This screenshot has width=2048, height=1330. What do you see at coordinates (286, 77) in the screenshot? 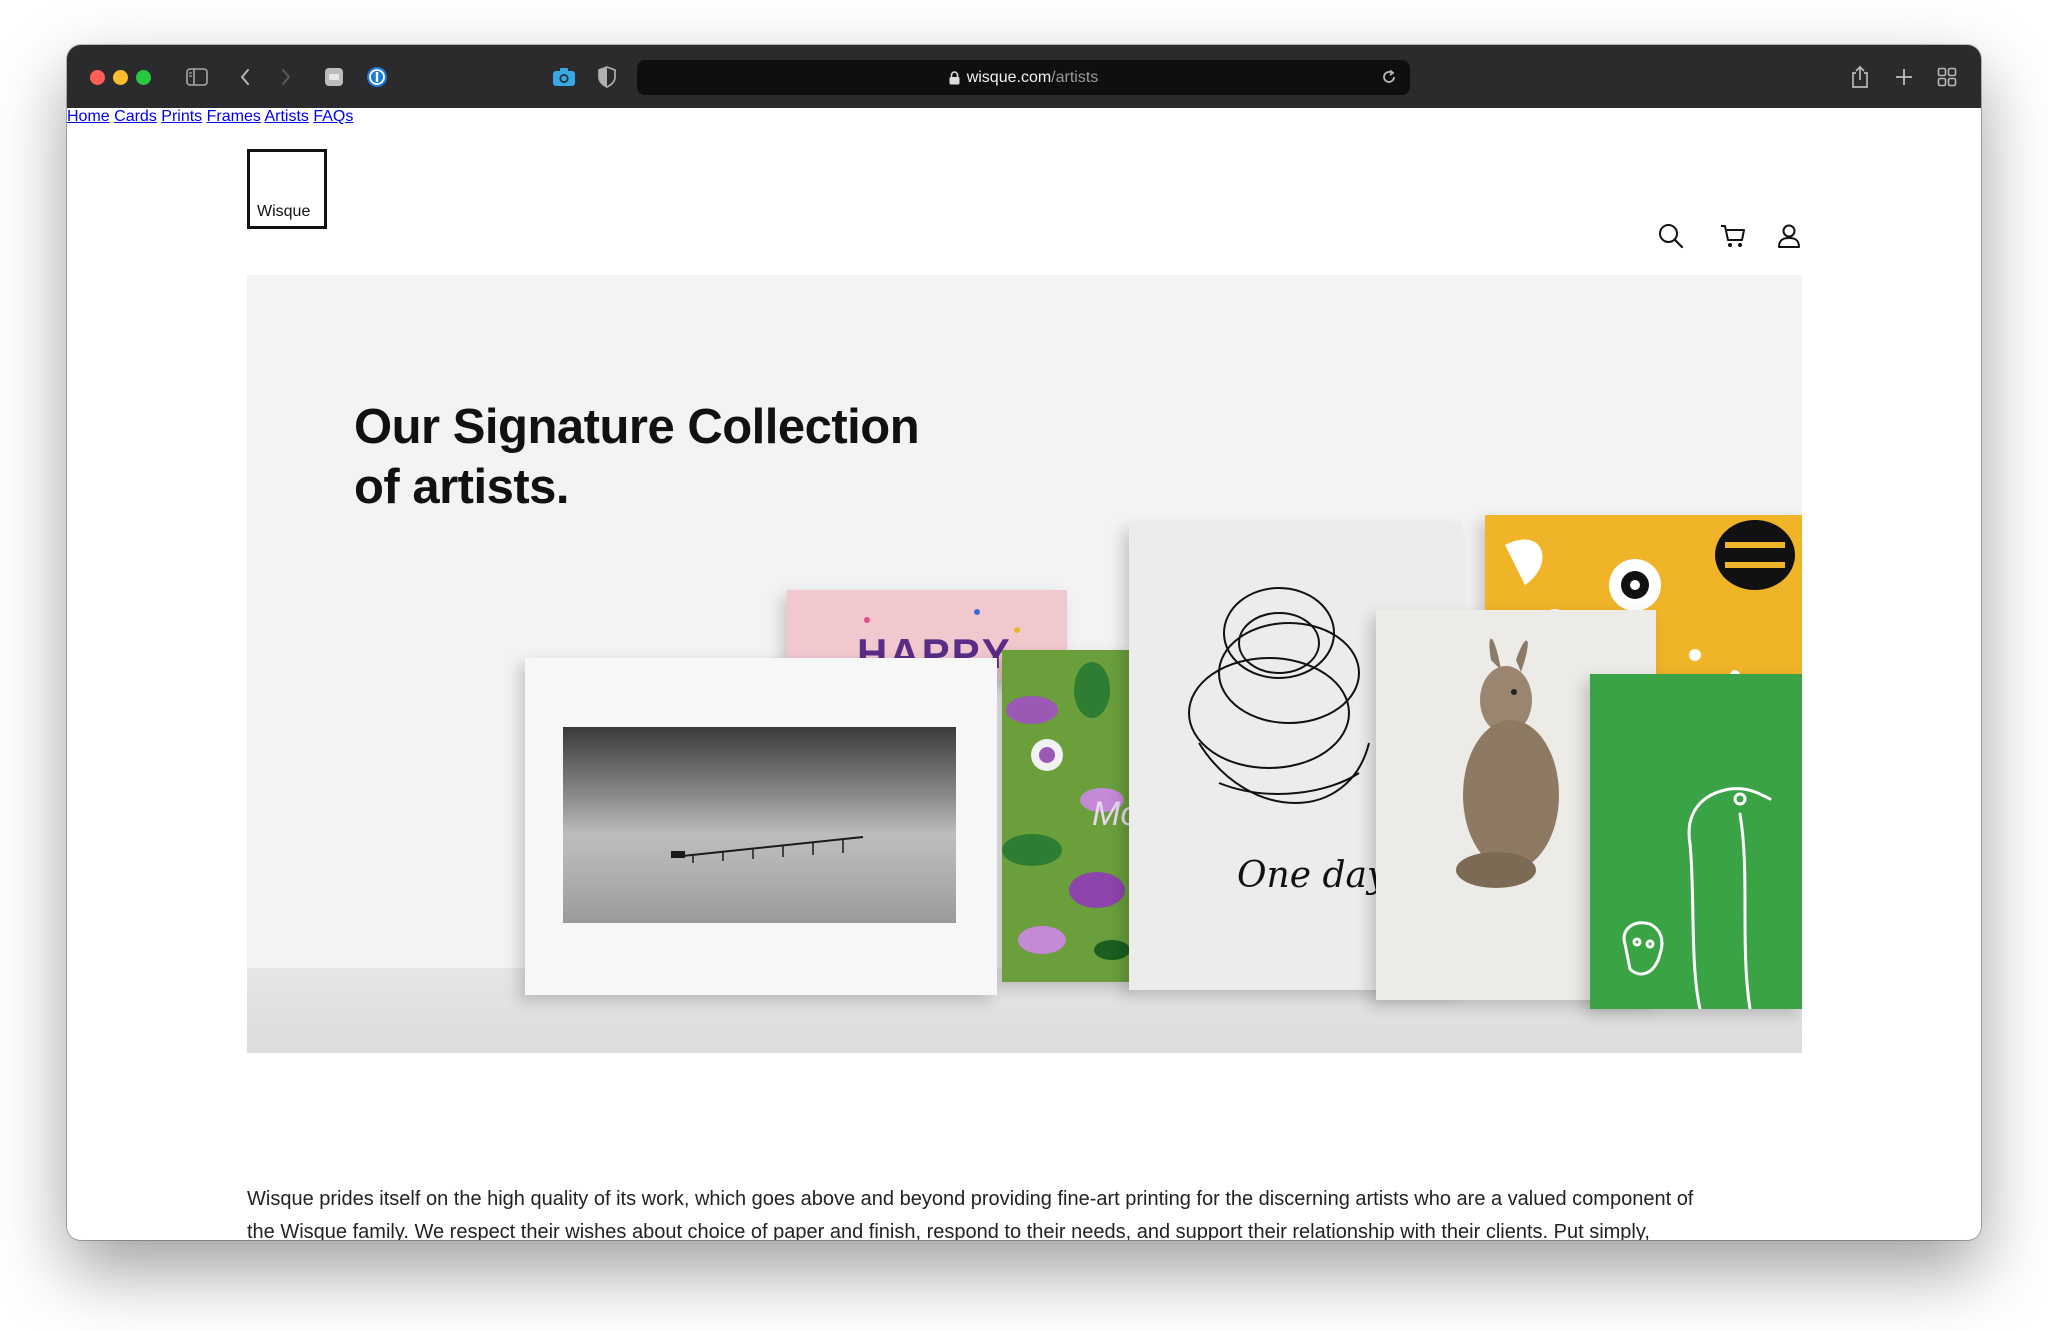
I see `forward-icon` at bounding box center [286, 77].